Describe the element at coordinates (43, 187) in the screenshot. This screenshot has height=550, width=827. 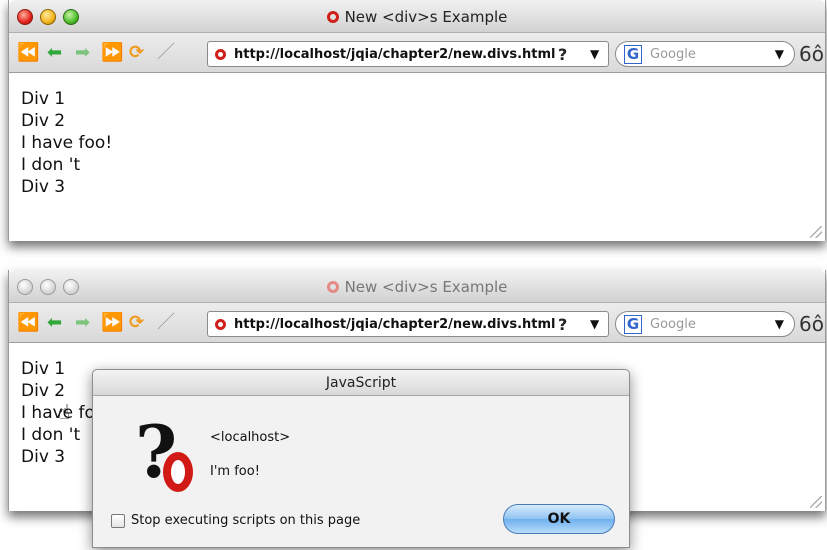
I see `div-line: Div 3` at that location.